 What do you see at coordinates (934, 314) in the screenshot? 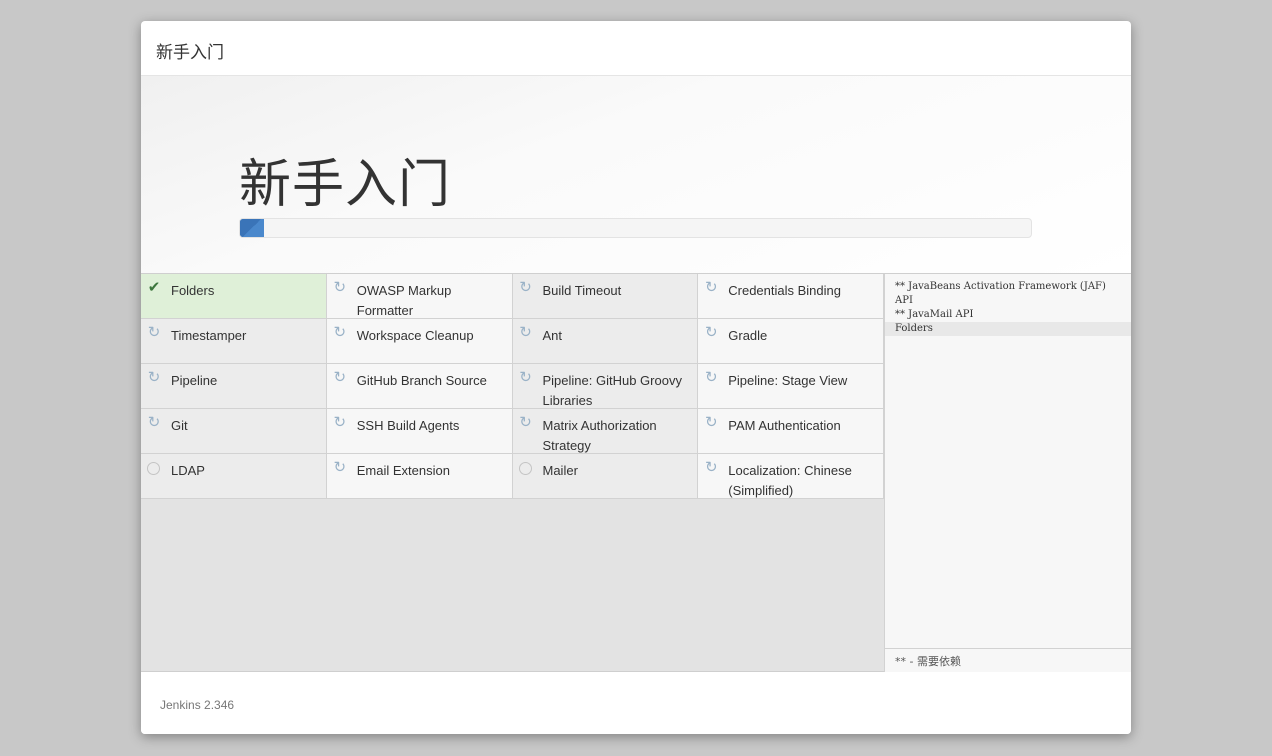
I see `log-line: ** JavaMail API` at bounding box center [934, 314].